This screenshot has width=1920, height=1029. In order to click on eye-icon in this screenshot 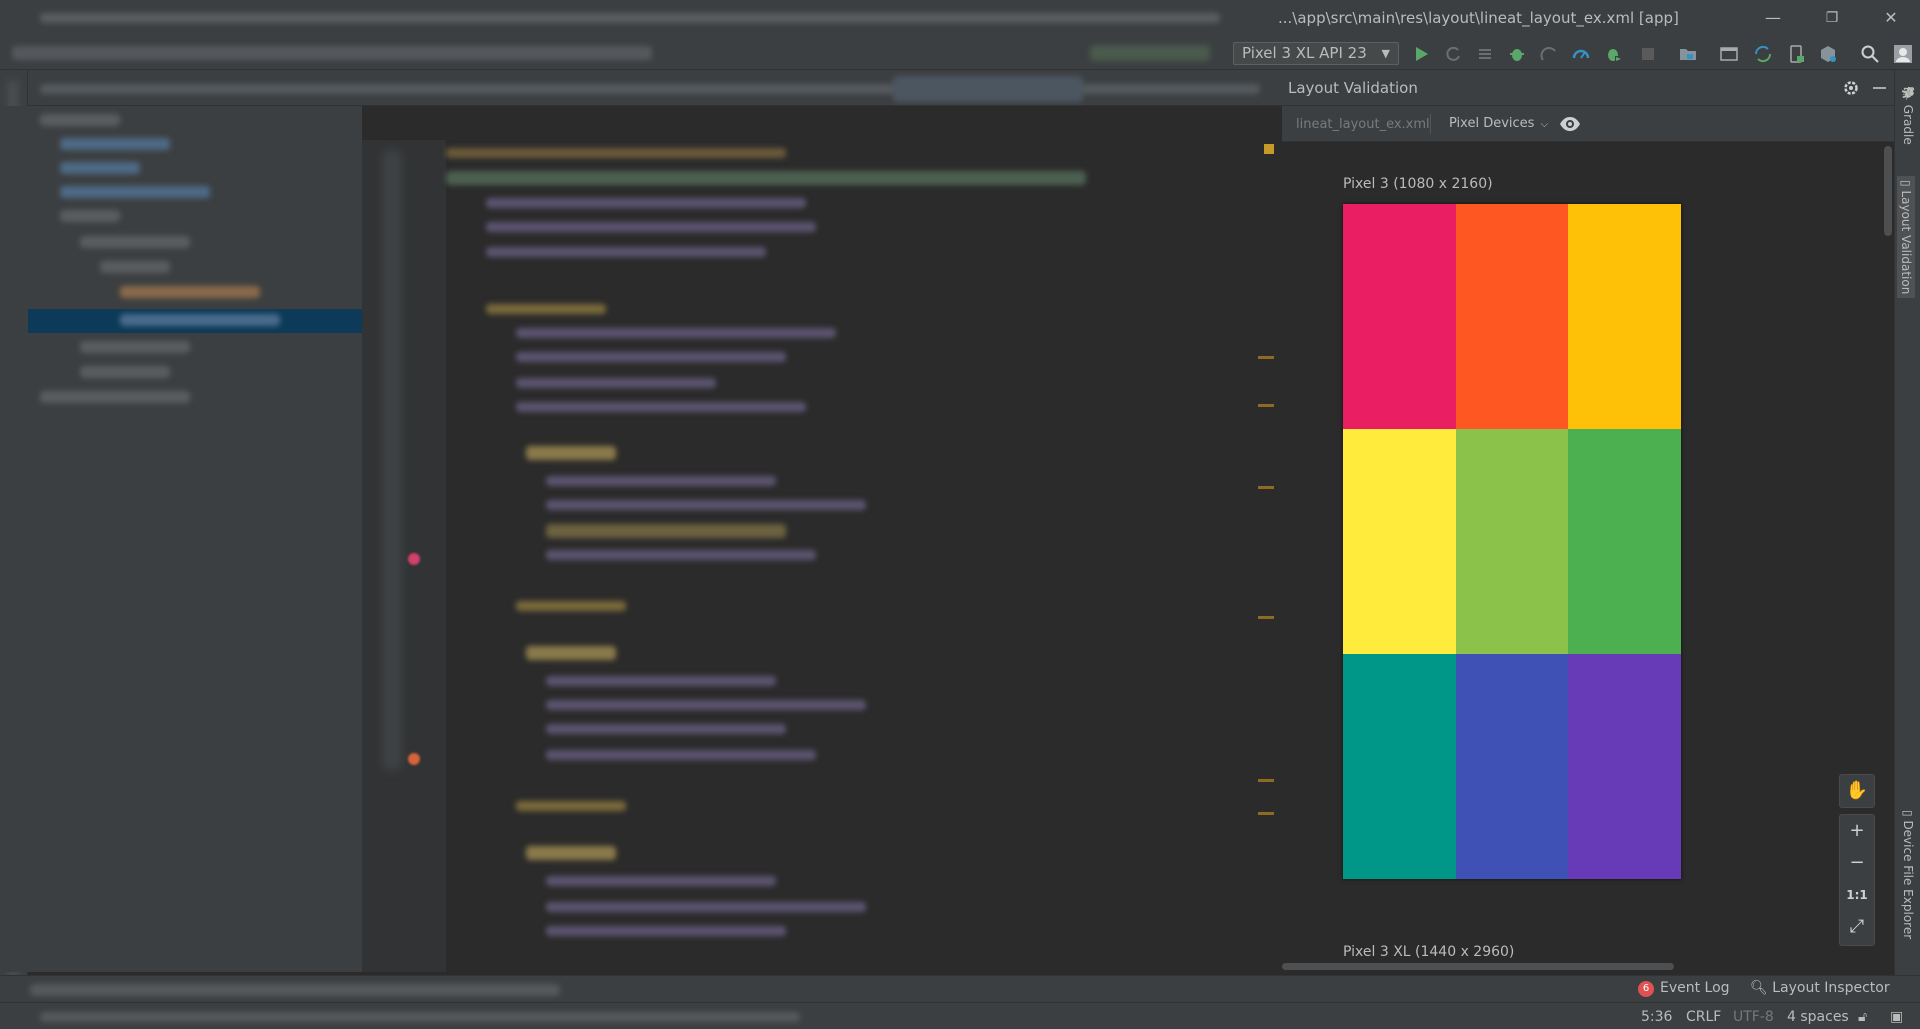, I will do `click(1570, 124)`.